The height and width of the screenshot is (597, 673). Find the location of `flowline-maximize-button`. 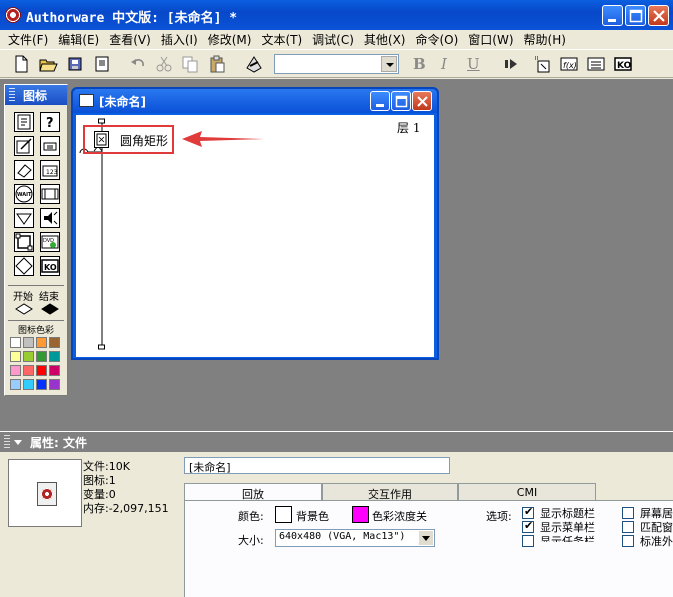

flowline-maximize-button is located at coordinates (401, 101).